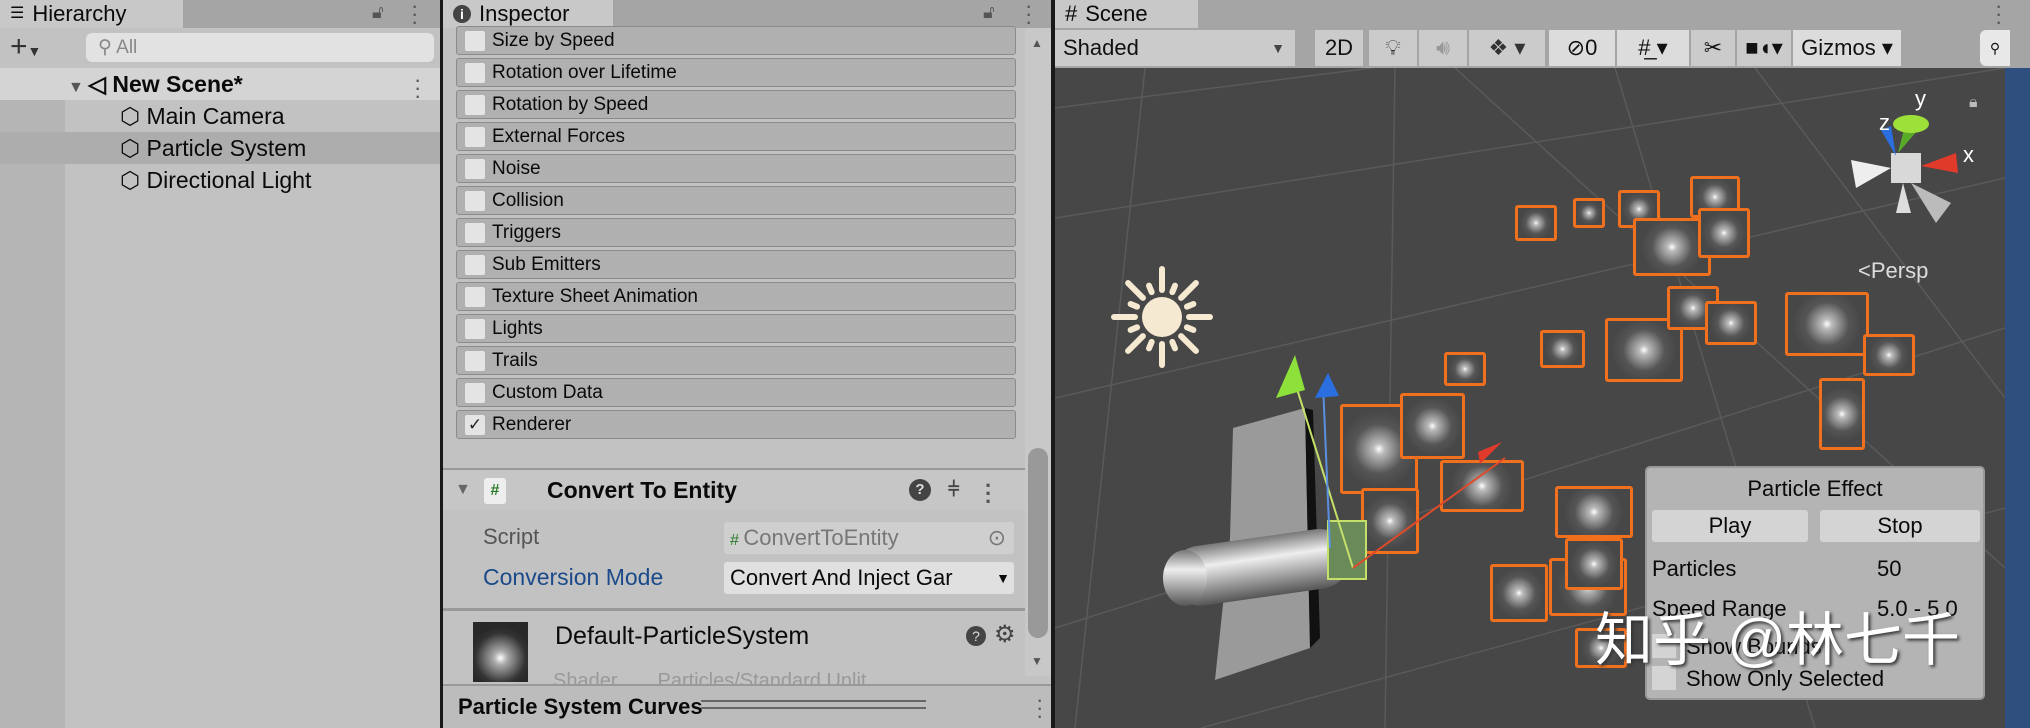  I want to click on hierarchy-item-main-camera: ⬡ Main Camera, so click(220, 116).